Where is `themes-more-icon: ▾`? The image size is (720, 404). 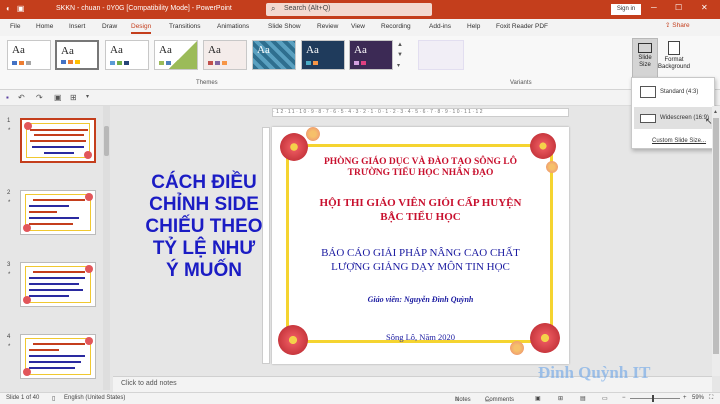 themes-more-icon: ▾ is located at coordinates (398, 65).